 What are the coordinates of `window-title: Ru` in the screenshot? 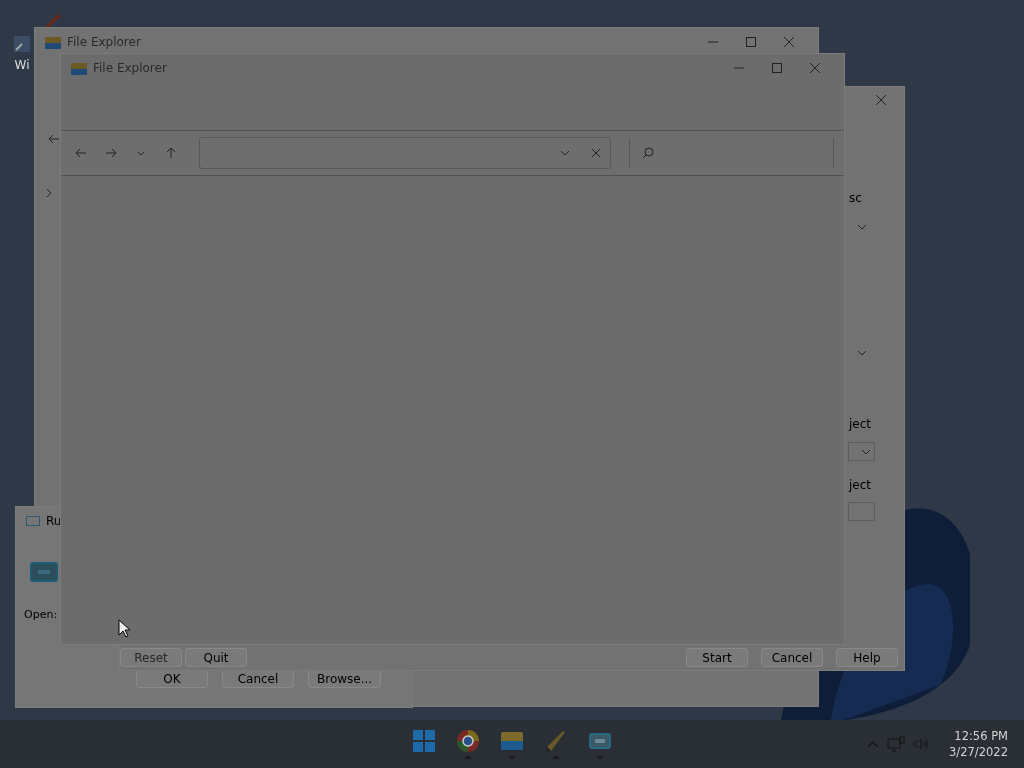 It's located at (54, 521).